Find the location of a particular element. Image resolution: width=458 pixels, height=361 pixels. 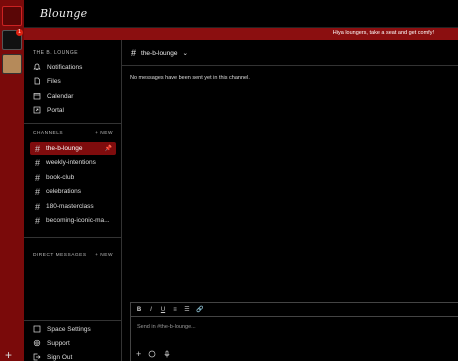

channel-name: 180-masterclass is located at coordinates (70, 206).